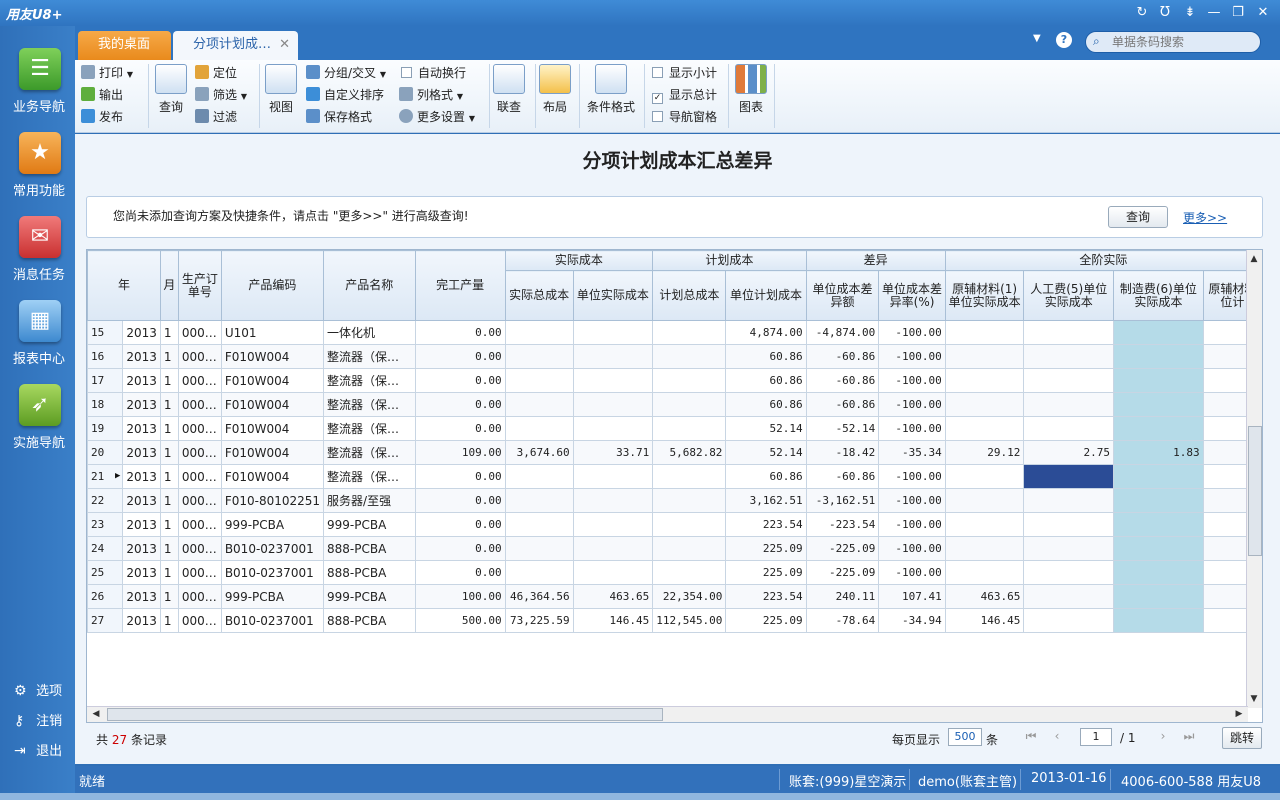 The width and height of the screenshot is (1280, 800). What do you see at coordinates (912, 295) in the screenshot?
I see `col-diff-rate: 单位成本差异率(%)` at bounding box center [912, 295].